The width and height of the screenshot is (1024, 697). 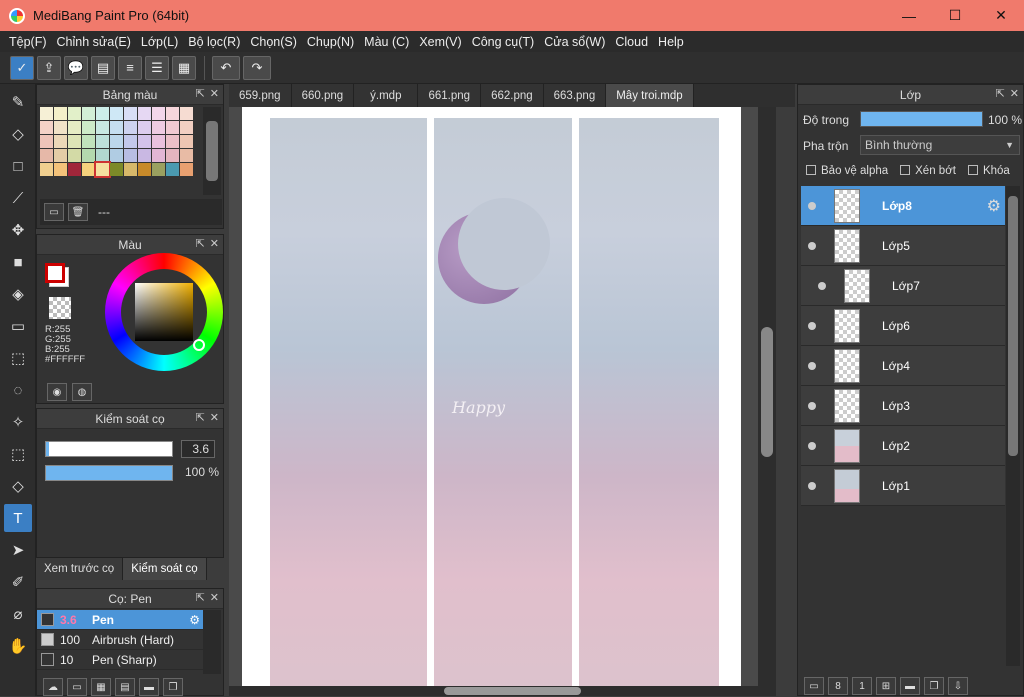 What do you see at coordinates (54, 212) in the screenshot?
I see `new-palette-icon: ▭` at bounding box center [54, 212].